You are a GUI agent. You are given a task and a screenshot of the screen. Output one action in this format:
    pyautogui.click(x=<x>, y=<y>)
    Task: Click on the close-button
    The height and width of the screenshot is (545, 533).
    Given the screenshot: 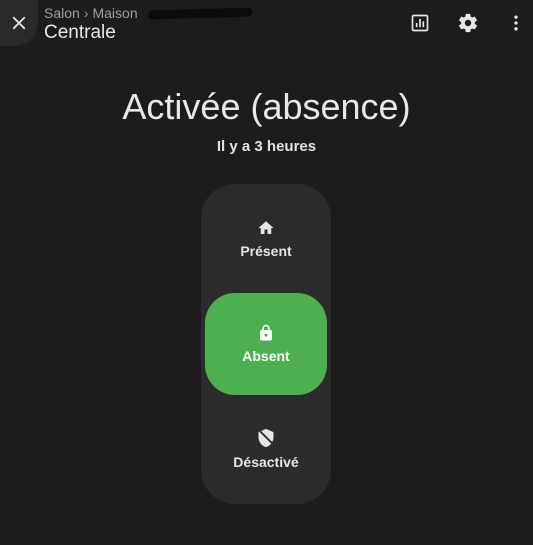 What is the action you would take?
    pyautogui.click(x=19, y=23)
    